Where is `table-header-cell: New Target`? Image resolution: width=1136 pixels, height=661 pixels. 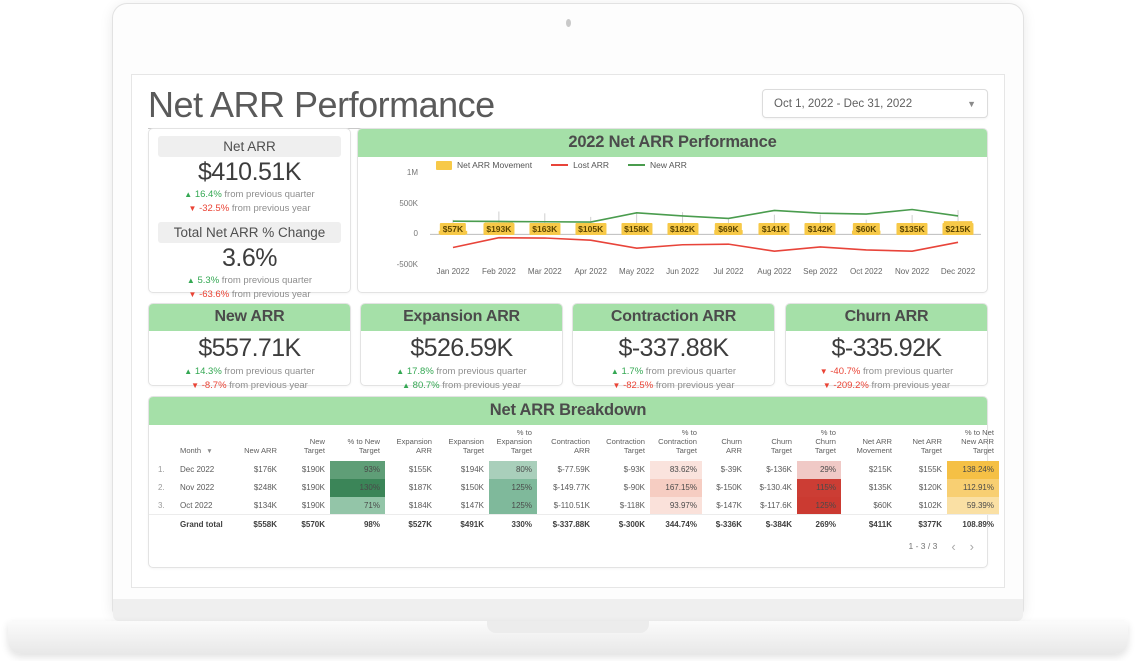 table-header-cell: New Target is located at coordinates (306, 443).